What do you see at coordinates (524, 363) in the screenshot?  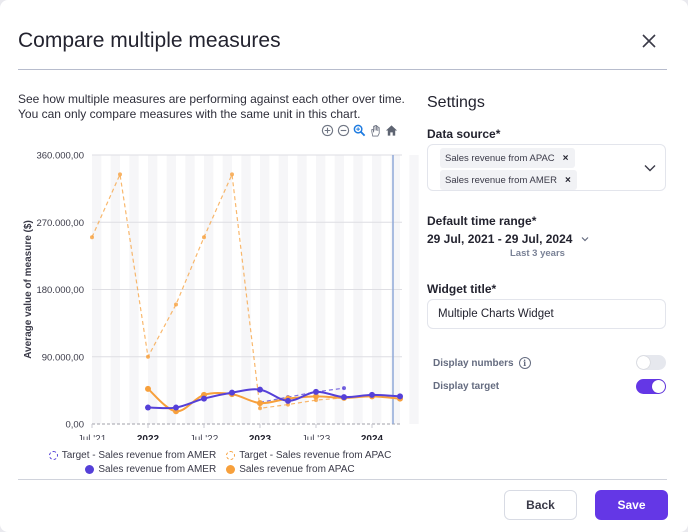 I see `info-icon: i` at bounding box center [524, 363].